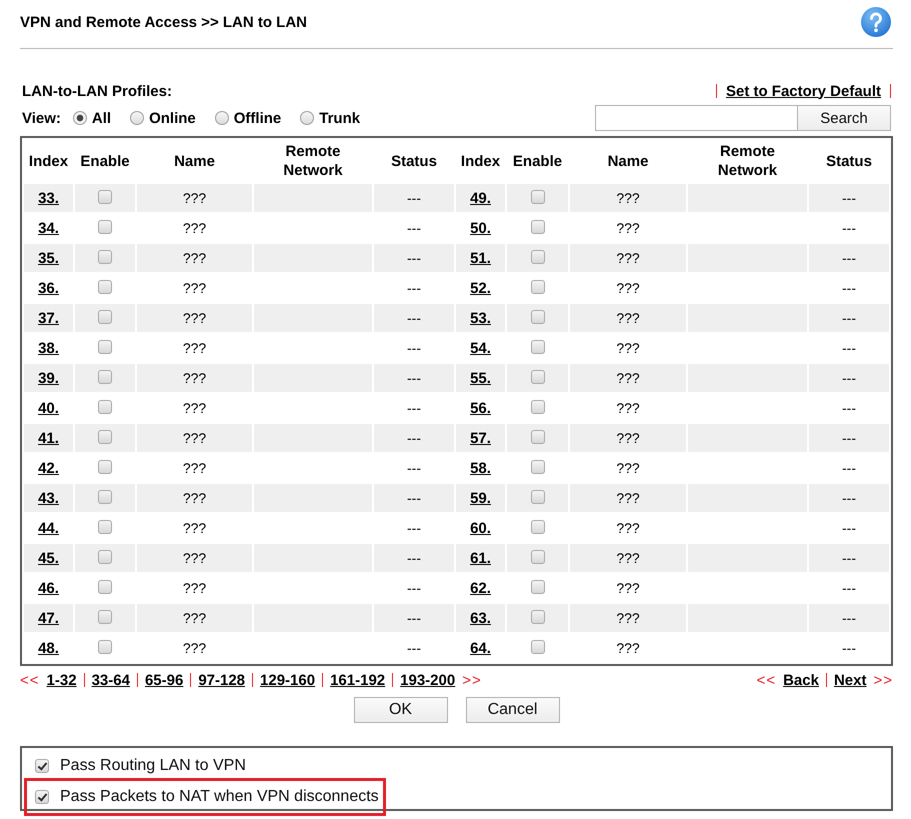 This screenshot has width=911, height=819. Describe the element at coordinates (850, 680) in the screenshot. I see `next-link: Next` at that location.